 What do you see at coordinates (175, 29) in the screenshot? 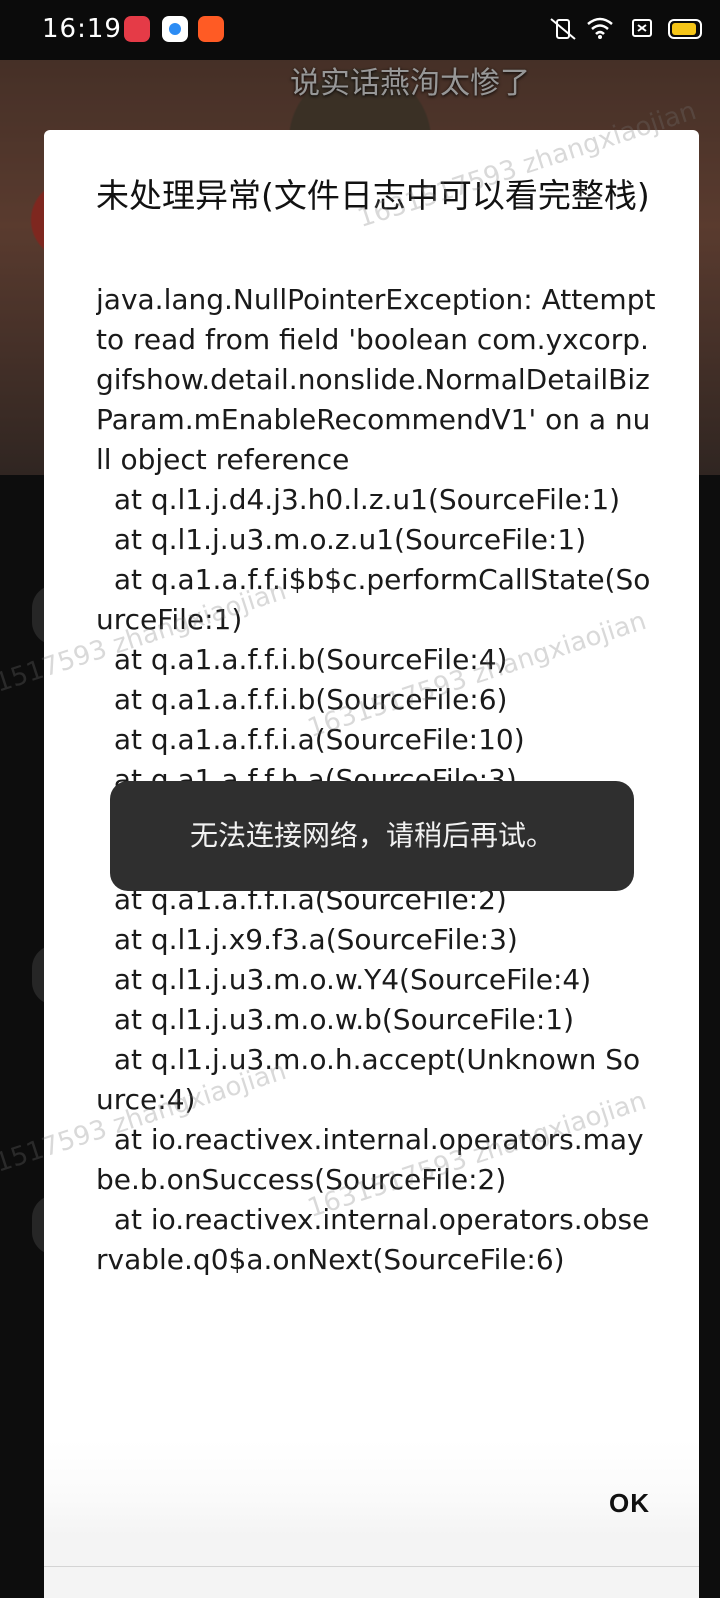
I see `browser-icon` at bounding box center [175, 29].